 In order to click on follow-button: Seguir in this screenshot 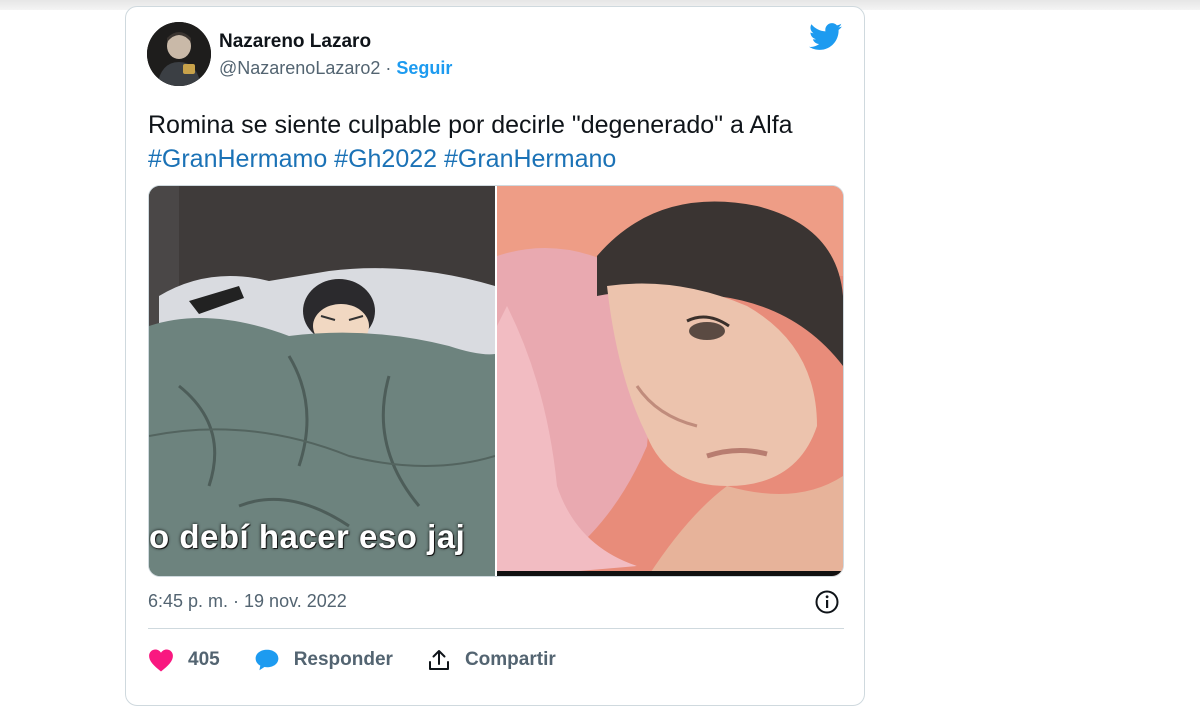, I will do `click(424, 68)`.